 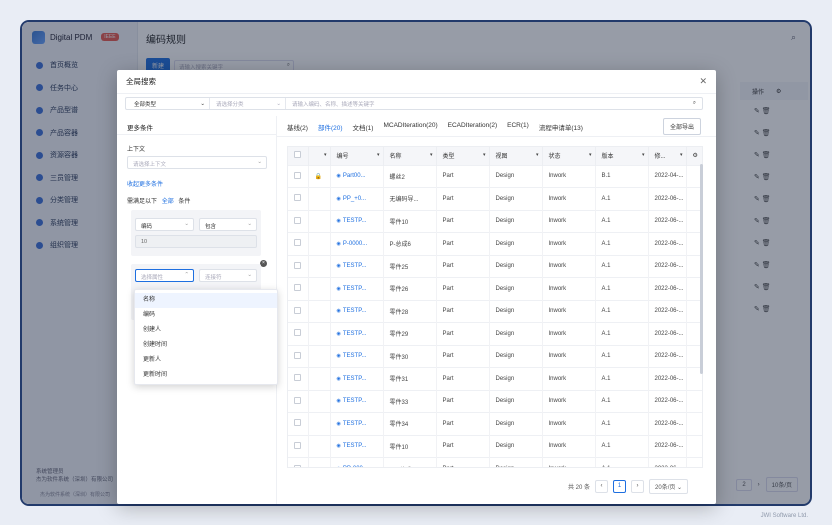 What do you see at coordinates (489, 104) in the screenshot?
I see `keyword-input: 请输入编码、名称、描述等关键字` at bounding box center [489, 104].